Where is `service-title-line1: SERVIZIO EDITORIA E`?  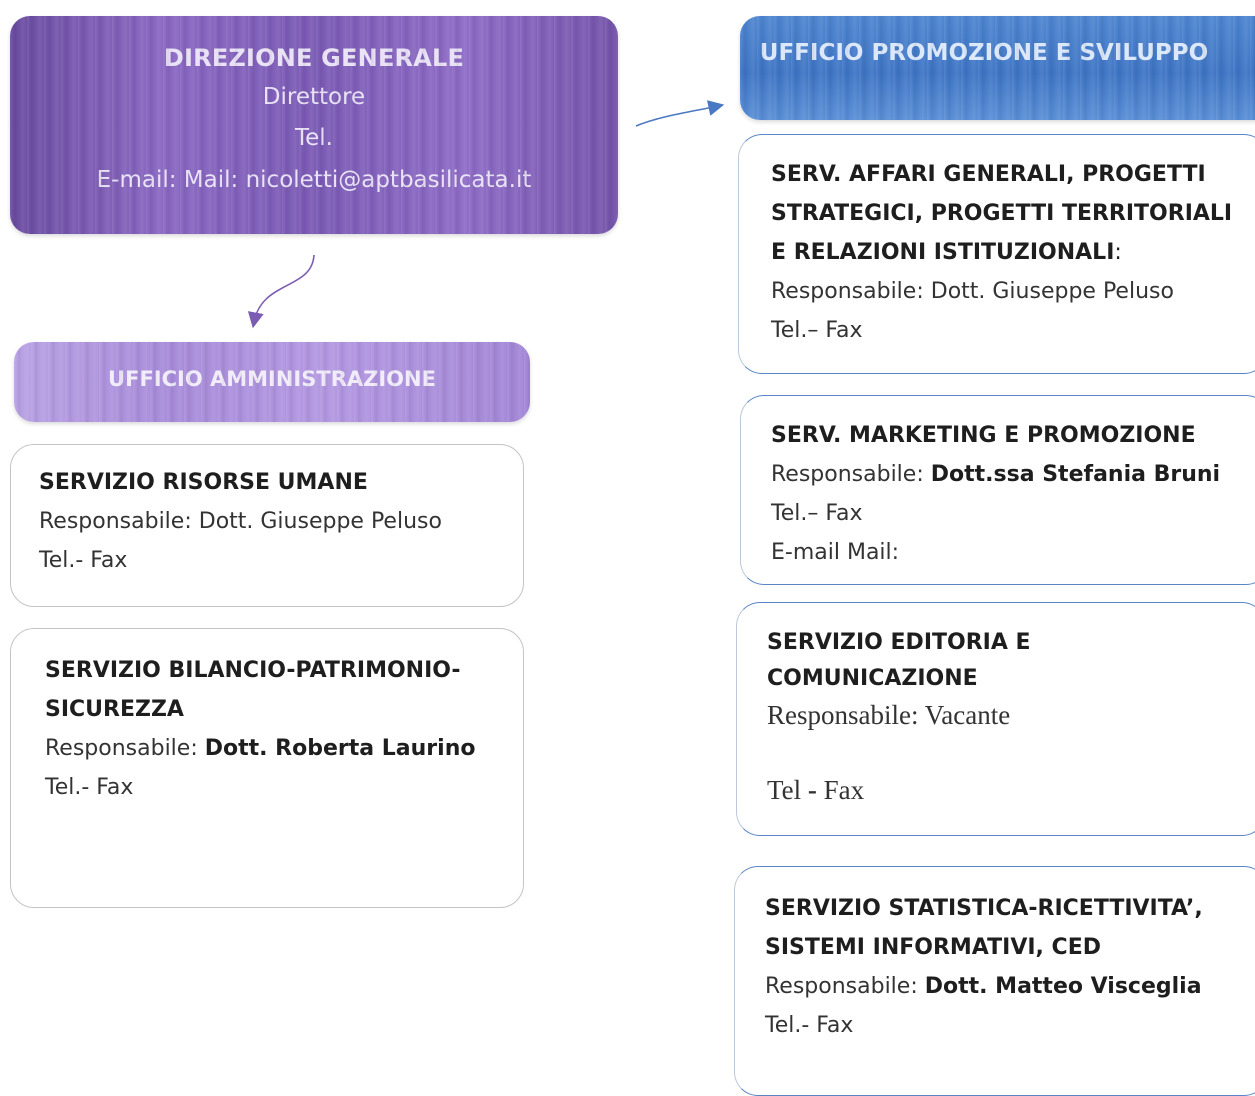
service-title-line1: SERVIZIO EDITORIA E is located at coordinates (899, 642).